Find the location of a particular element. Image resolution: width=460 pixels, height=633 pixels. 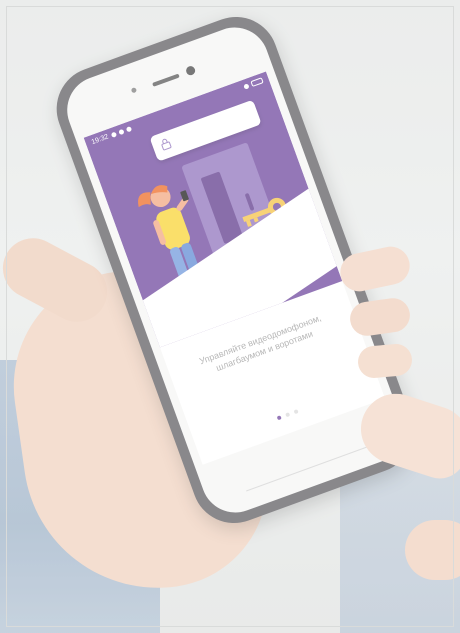

front-camera is located at coordinates (190, 70).